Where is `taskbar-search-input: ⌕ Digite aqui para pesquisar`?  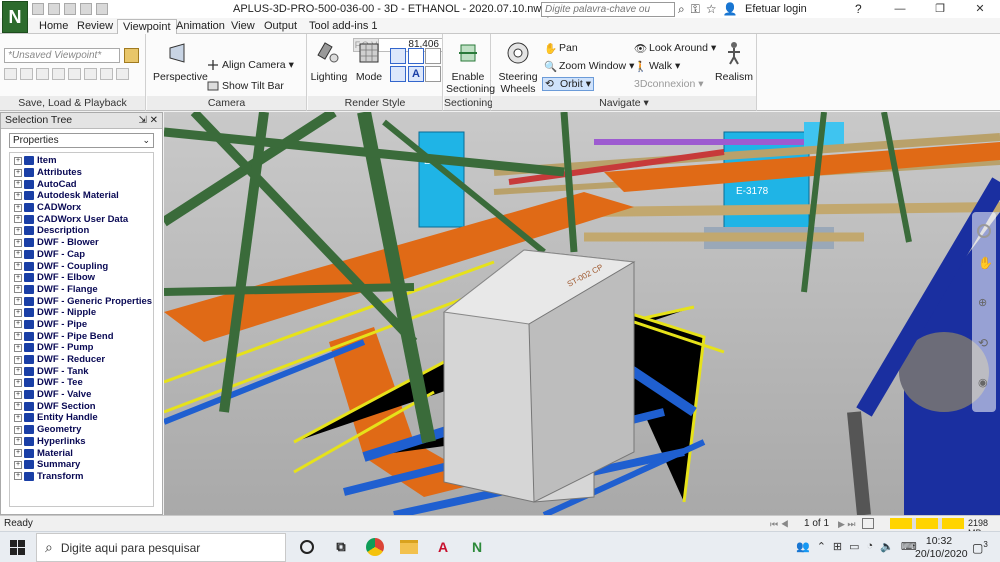 taskbar-search-input: ⌕ Digite aqui para pesquisar is located at coordinates (161, 547).